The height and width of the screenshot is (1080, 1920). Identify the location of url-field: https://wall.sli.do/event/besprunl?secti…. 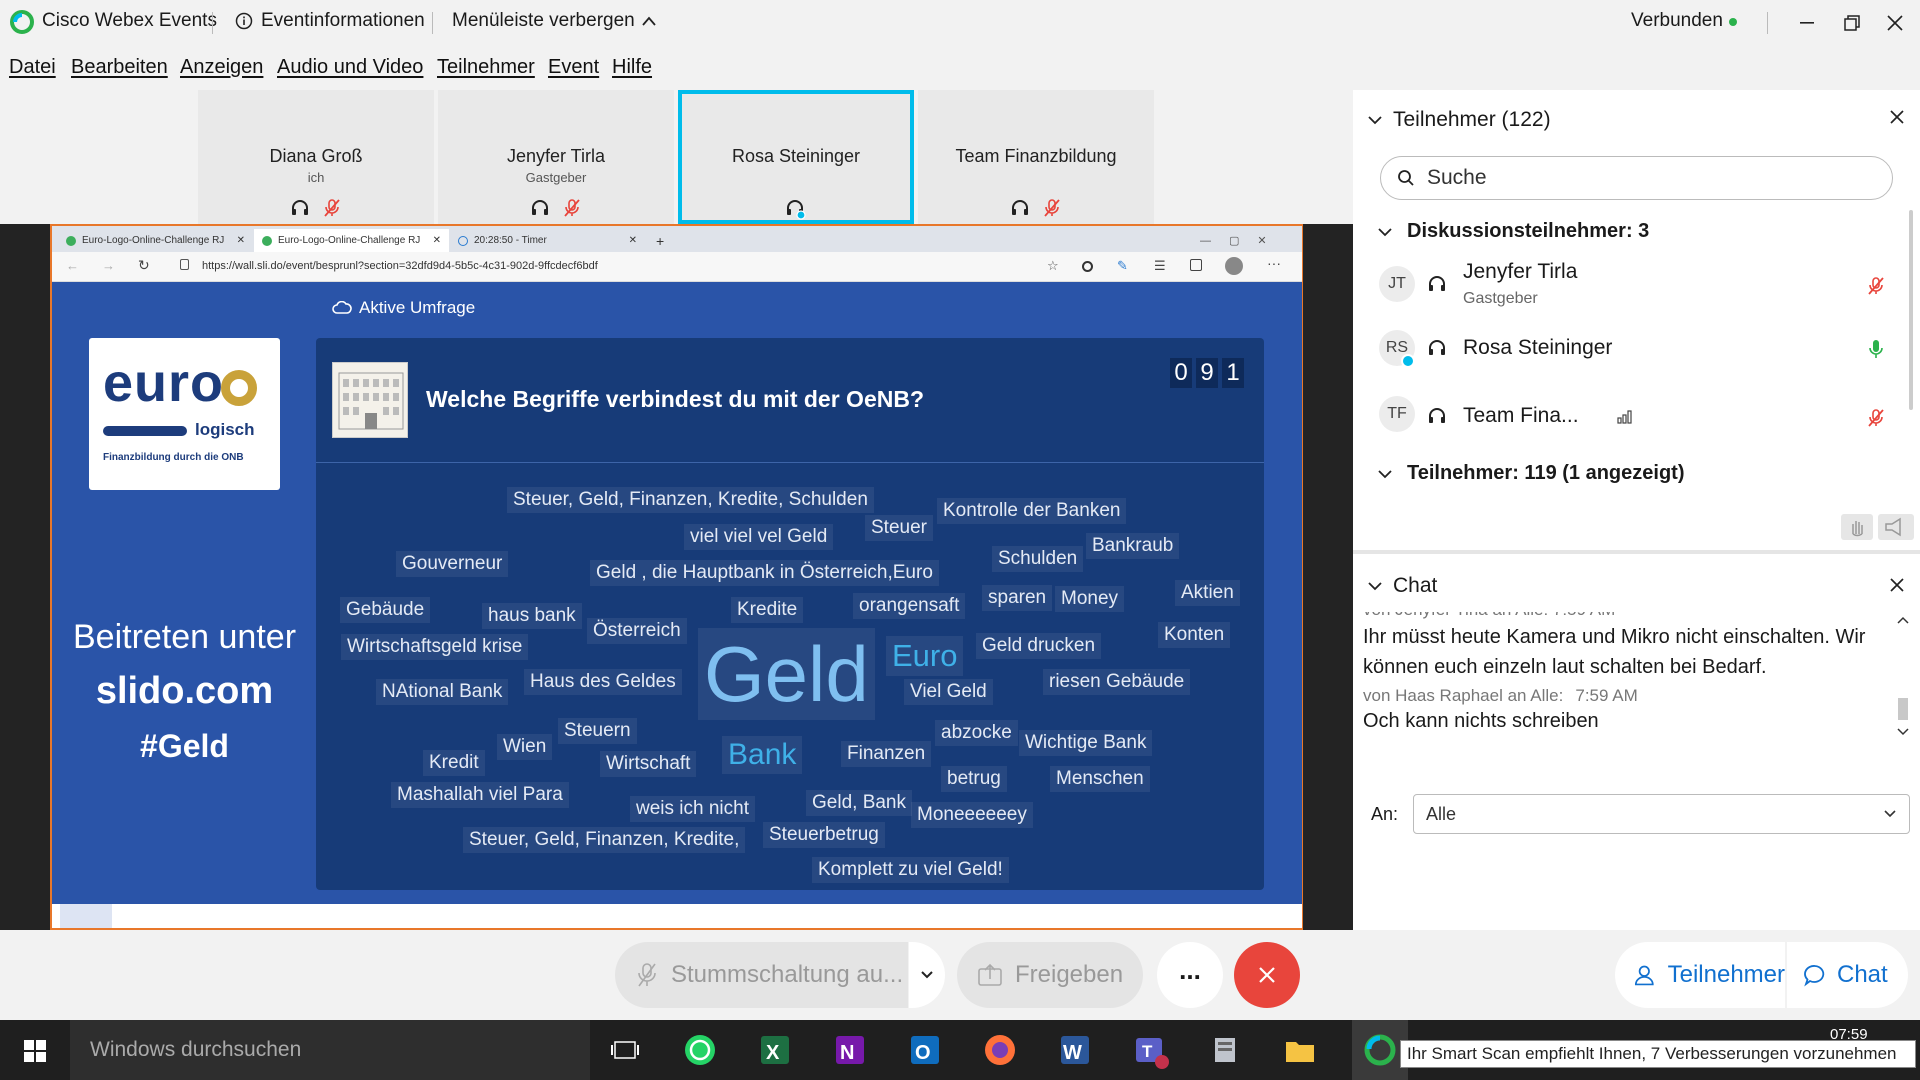
(400, 266).